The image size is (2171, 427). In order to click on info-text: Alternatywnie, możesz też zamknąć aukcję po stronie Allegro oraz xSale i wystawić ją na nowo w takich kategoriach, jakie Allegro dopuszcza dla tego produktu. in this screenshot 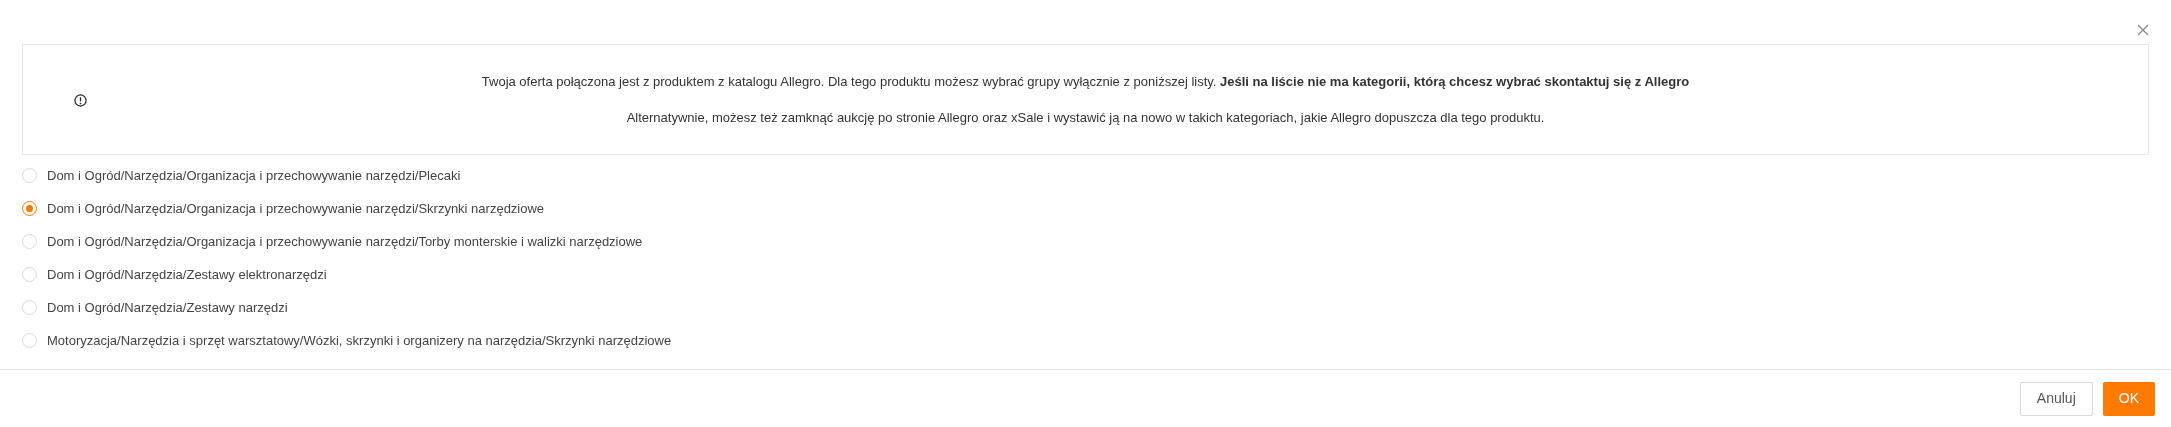, I will do `click(1085, 117)`.